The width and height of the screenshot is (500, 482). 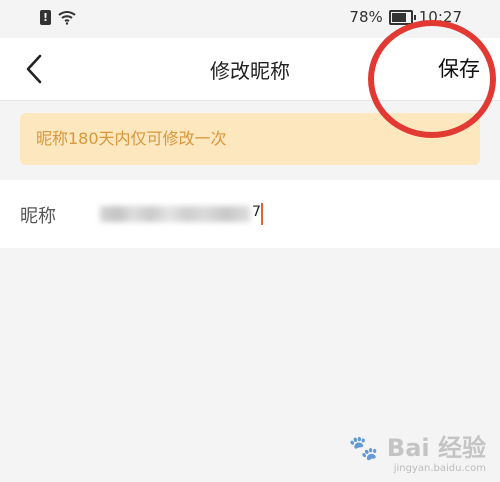 What do you see at coordinates (366, 17) in the screenshot?
I see `battery-percent: 78%` at bounding box center [366, 17].